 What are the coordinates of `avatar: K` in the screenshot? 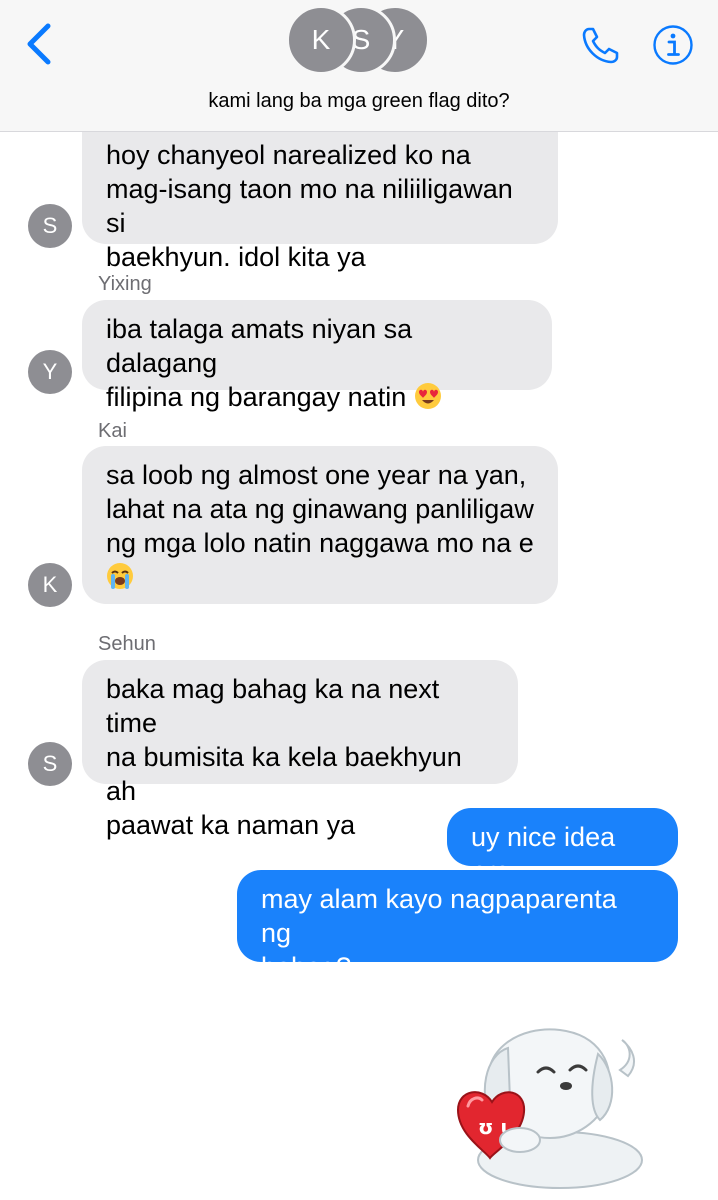 It's located at (50, 585).